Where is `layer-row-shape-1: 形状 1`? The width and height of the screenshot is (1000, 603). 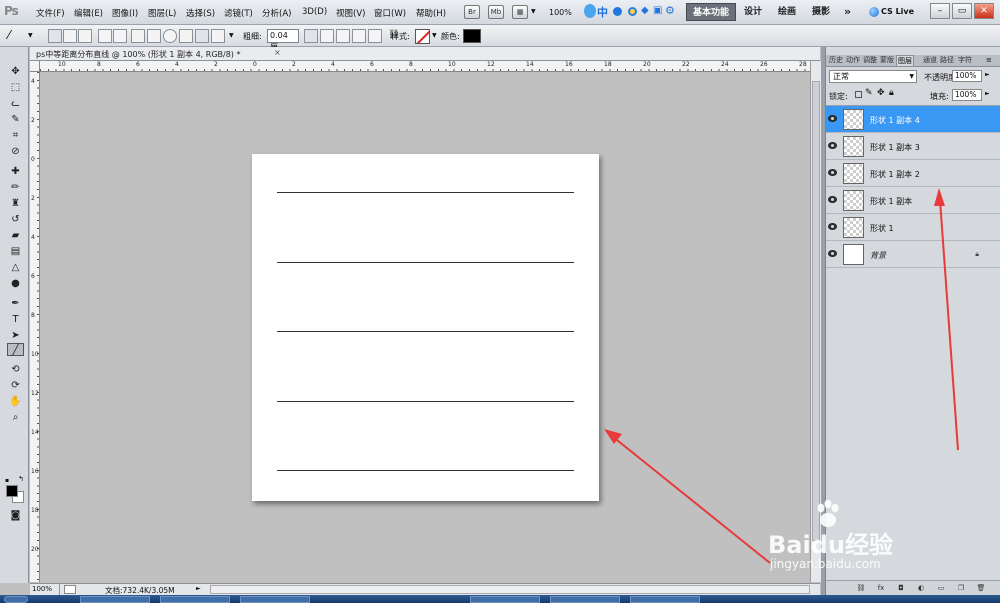
layer-row-shape-1: 形状 1 is located at coordinates (913, 227).